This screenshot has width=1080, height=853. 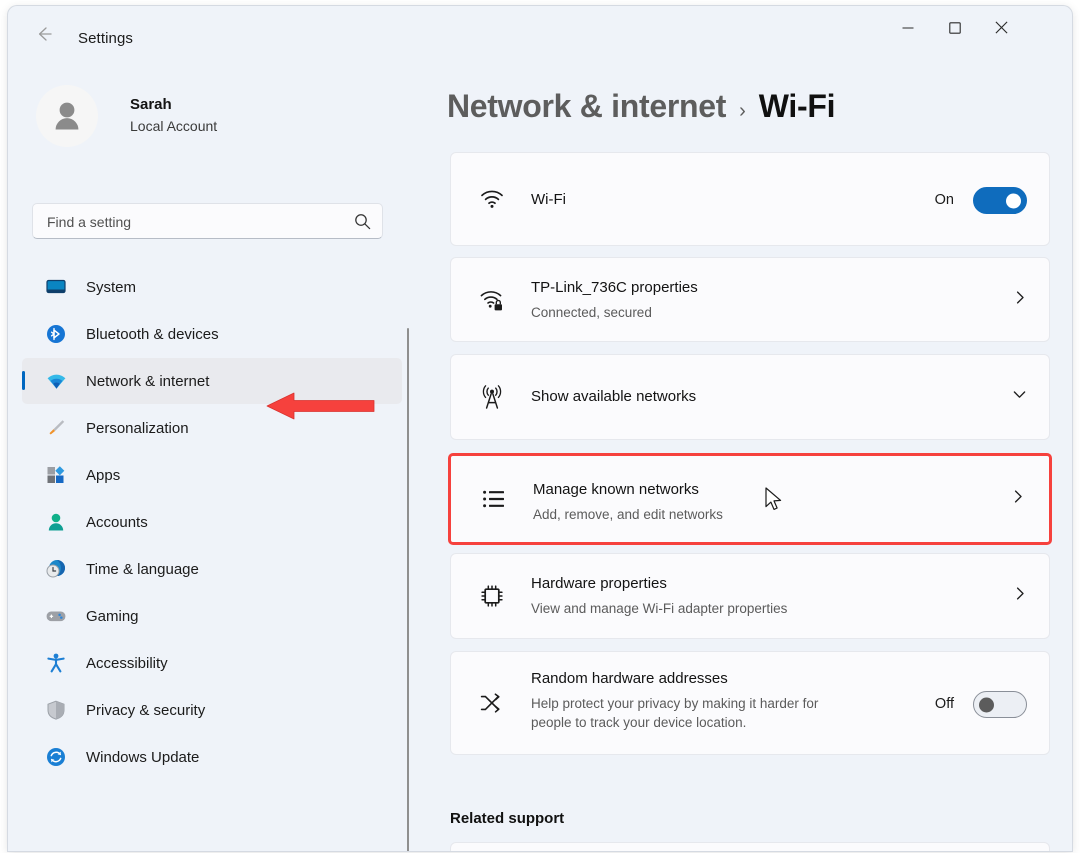 I want to click on person-avatar-icon, so click(x=67, y=116).